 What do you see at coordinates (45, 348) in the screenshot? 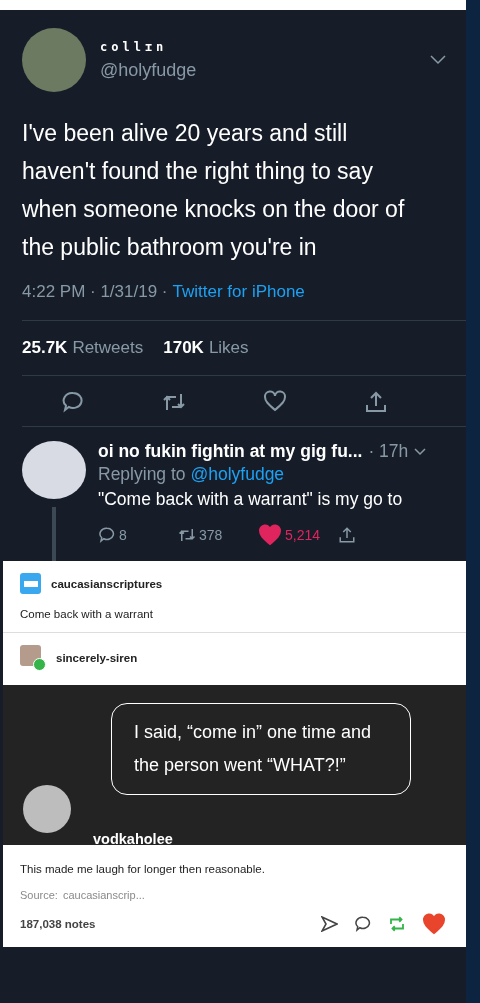
I see `retweet-count: 25.7K` at bounding box center [45, 348].